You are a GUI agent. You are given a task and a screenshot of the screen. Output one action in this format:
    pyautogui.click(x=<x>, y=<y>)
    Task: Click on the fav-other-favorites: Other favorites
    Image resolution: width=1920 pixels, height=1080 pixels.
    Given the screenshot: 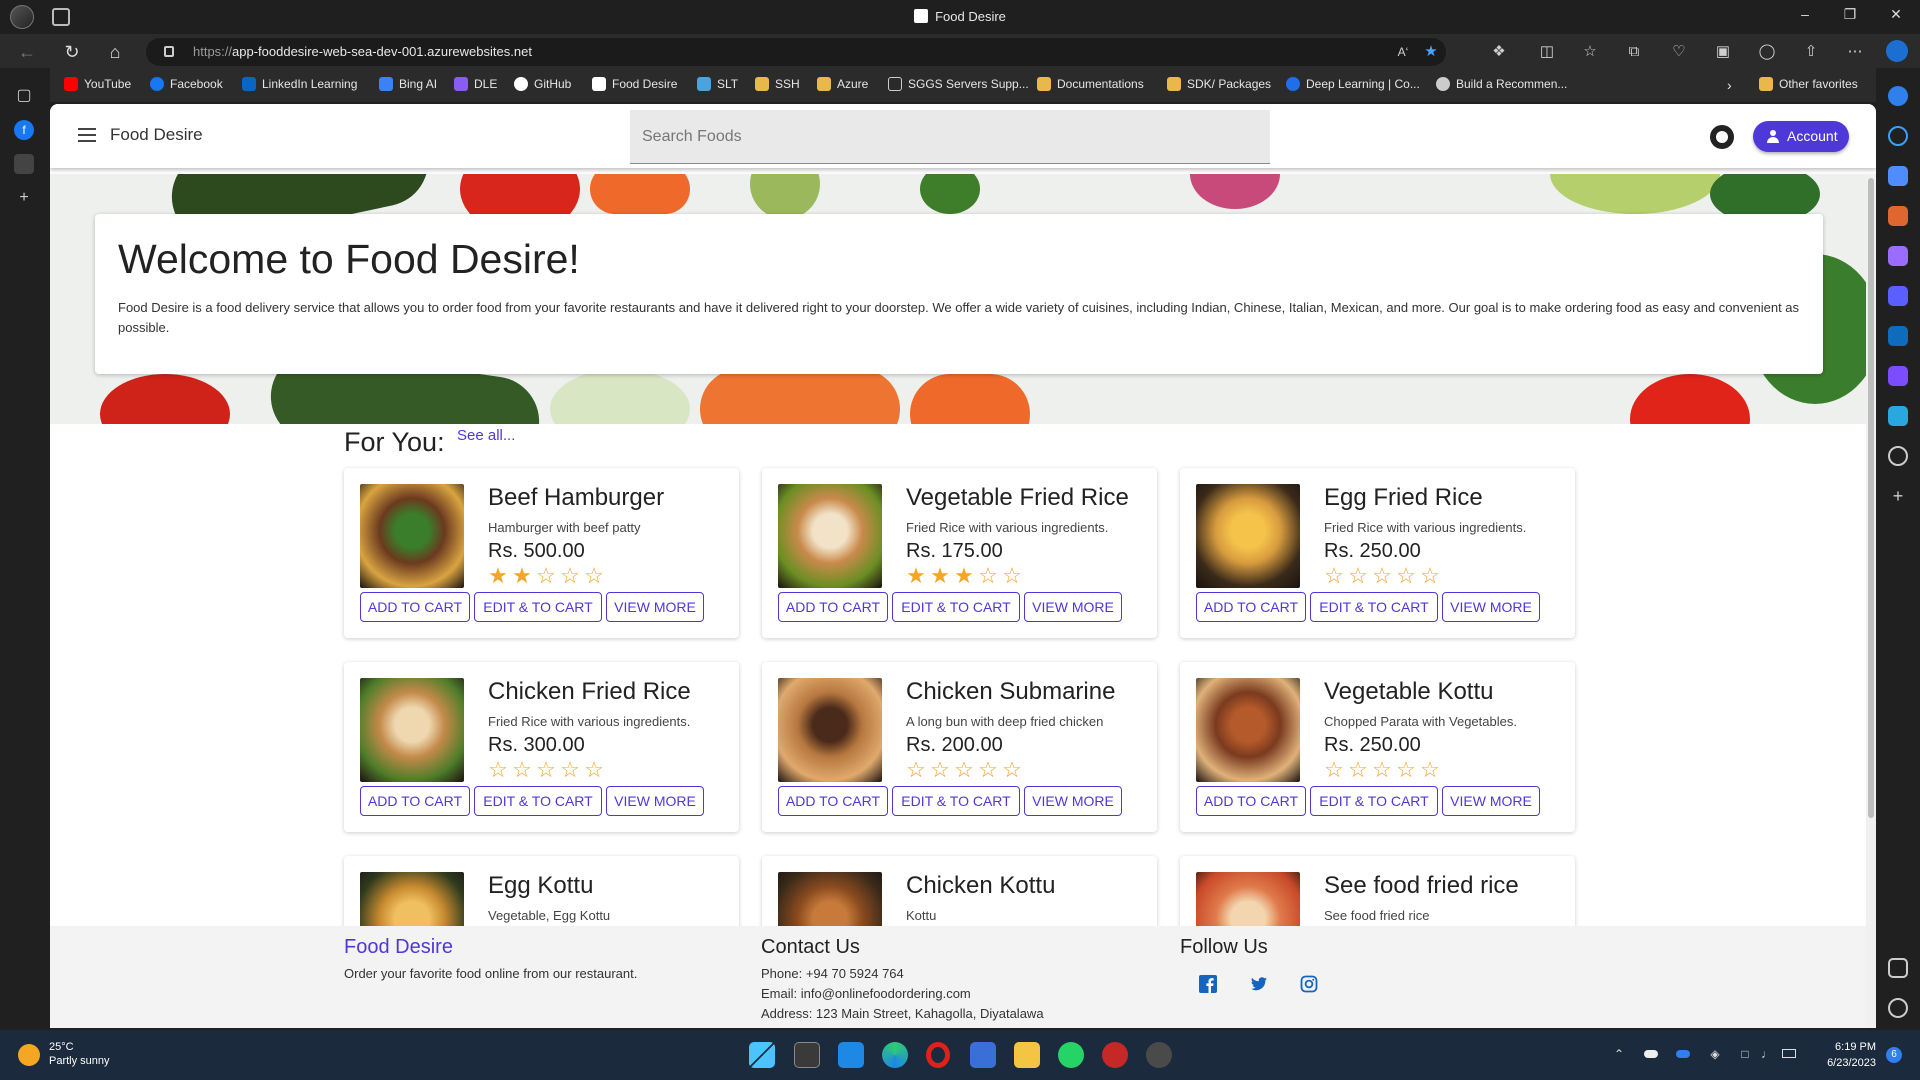 What is the action you would take?
    pyautogui.click(x=1808, y=84)
    